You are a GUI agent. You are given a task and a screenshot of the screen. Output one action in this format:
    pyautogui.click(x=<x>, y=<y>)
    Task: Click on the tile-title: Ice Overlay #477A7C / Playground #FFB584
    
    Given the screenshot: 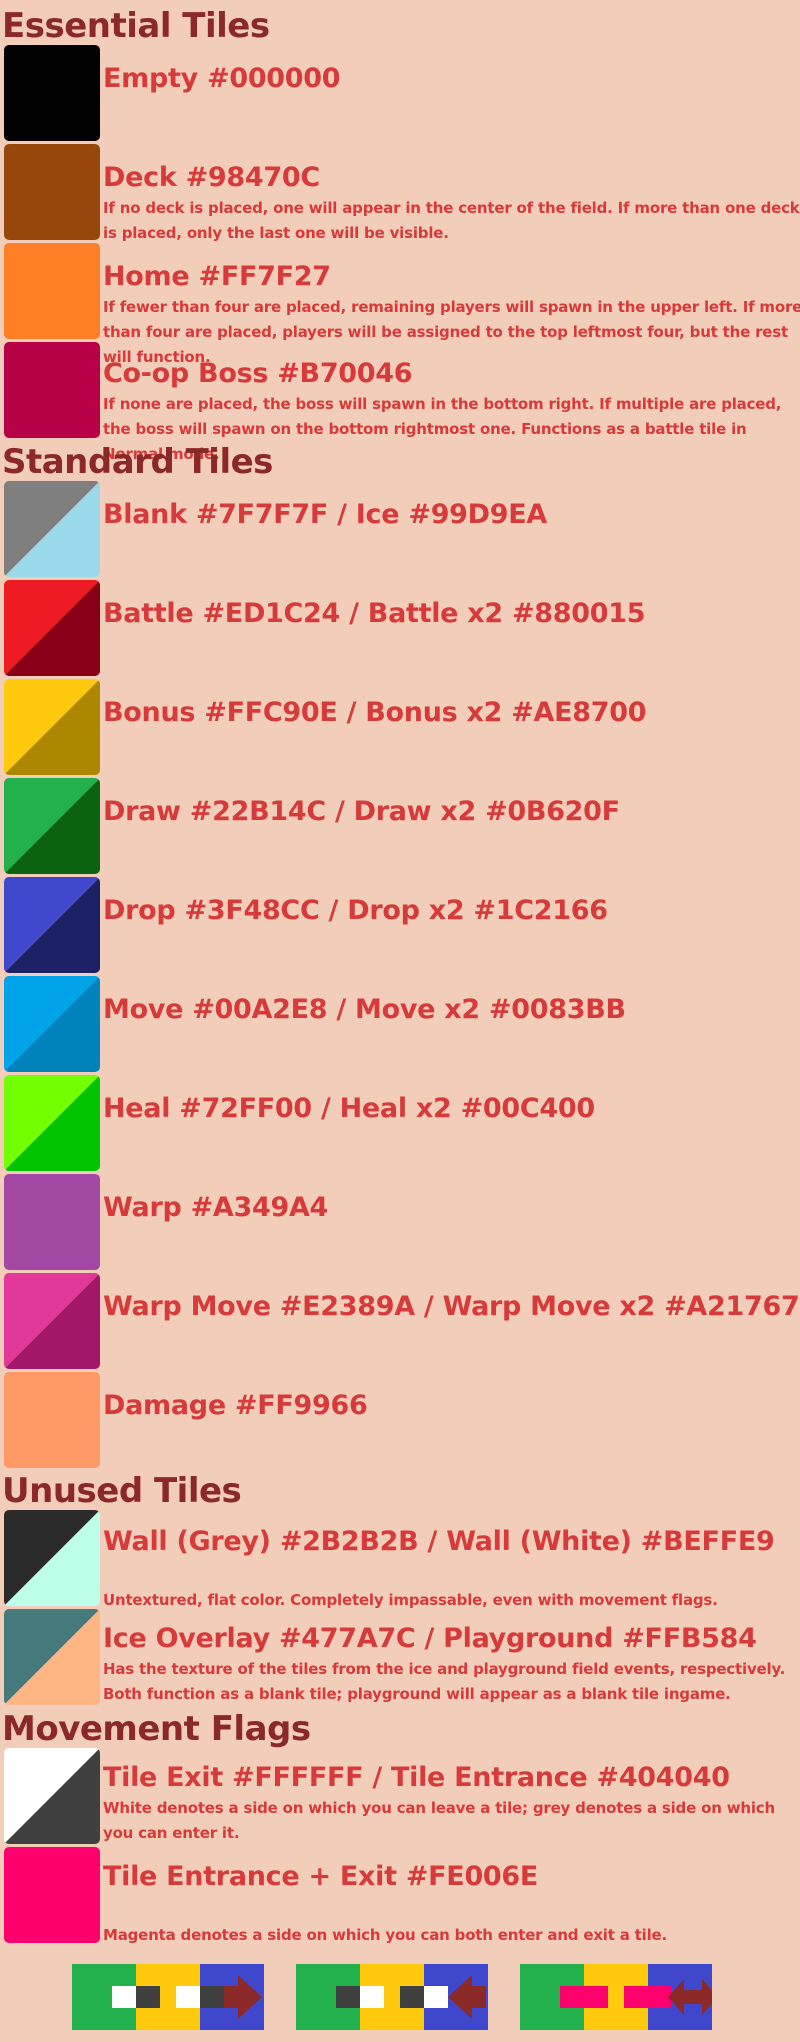 What is the action you would take?
    pyautogui.click(x=430, y=1638)
    